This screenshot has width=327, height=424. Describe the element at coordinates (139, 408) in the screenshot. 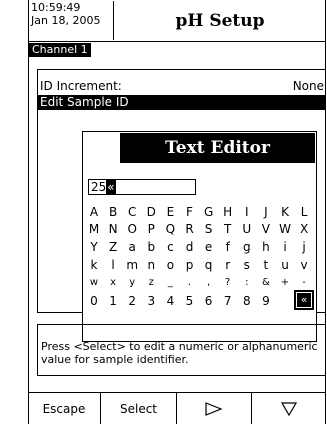

I see `select-button: Select` at that location.